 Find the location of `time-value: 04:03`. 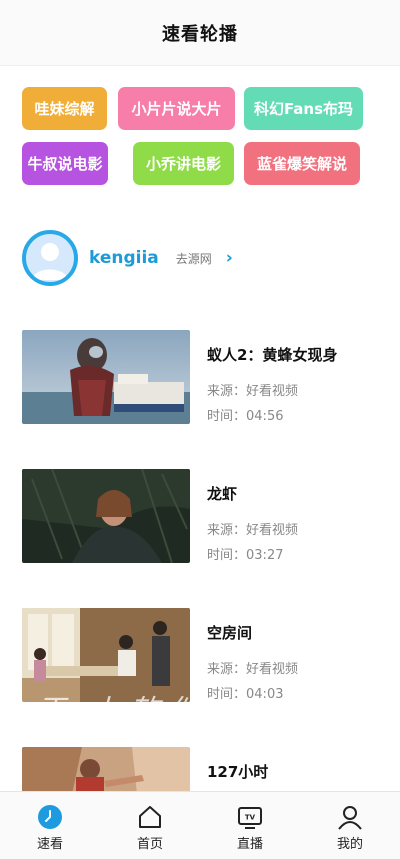

time-value: 04:03 is located at coordinates (265, 694).